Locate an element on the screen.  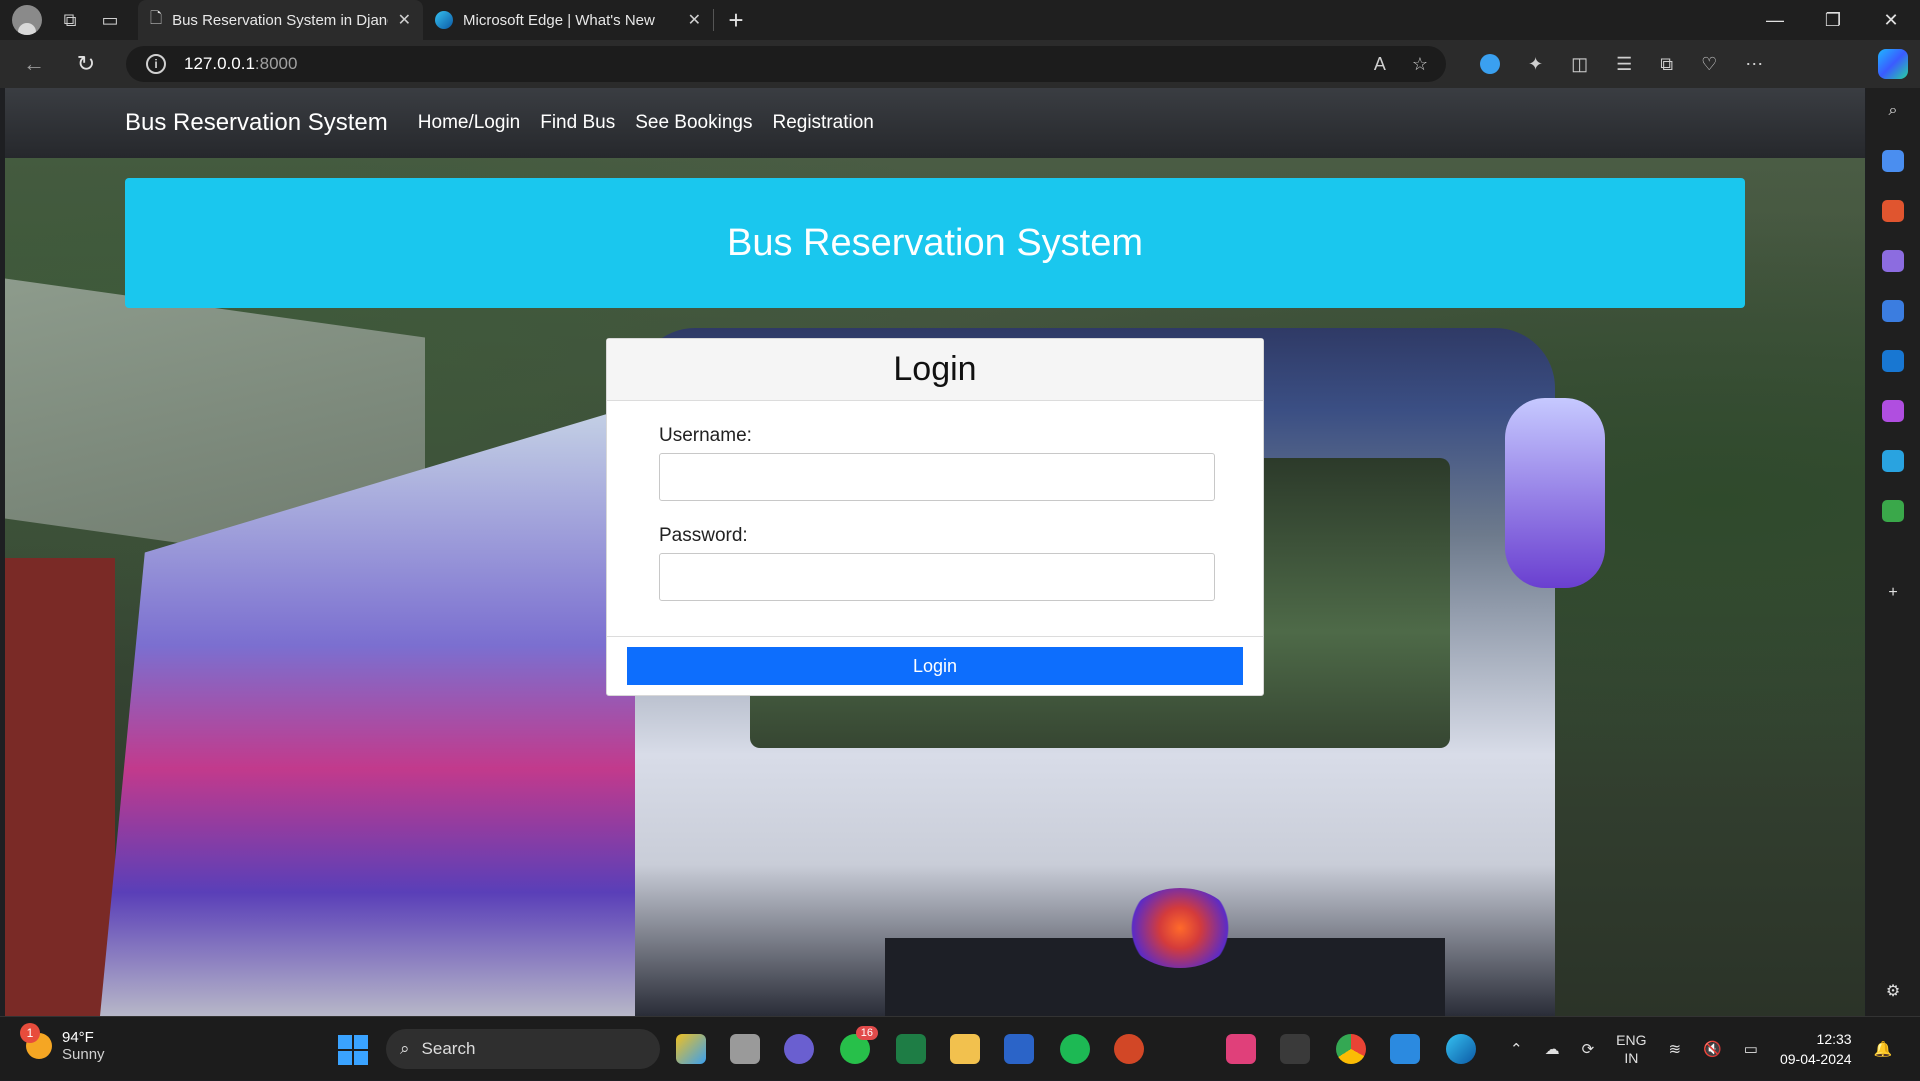
outlook-icon is located at coordinates (1893, 361).